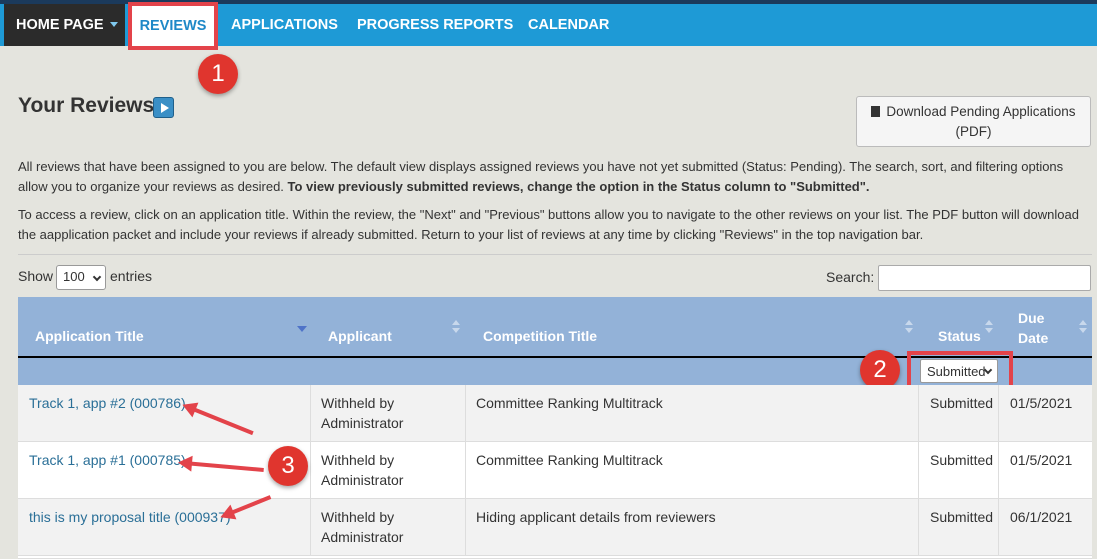 The image size is (1097, 559). Describe the element at coordinates (164, 470) in the screenshot. I see `cell-application-title: Track 1, app #1 (000785)` at that location.